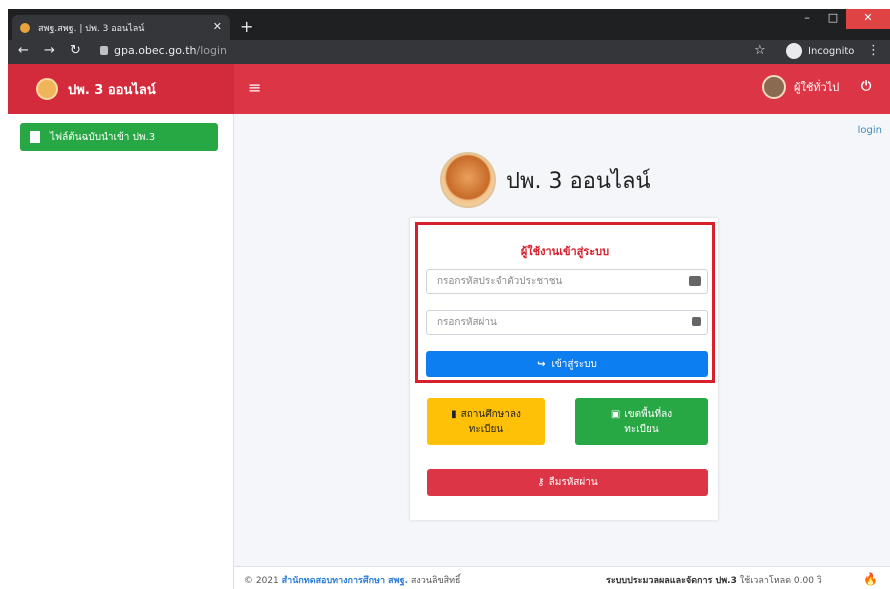 The height and width of the screenshot is (589, 890). Describe the element at coordinates (870, 579) in the screenshot. I see `fire-icon: 🔥` at that location.